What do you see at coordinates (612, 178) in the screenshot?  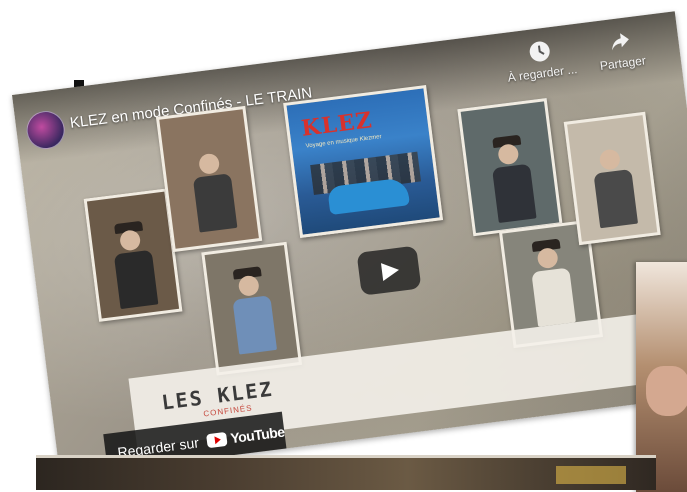 I see `musician-photo-clarinet-standing` at bounding box center [612, 178].